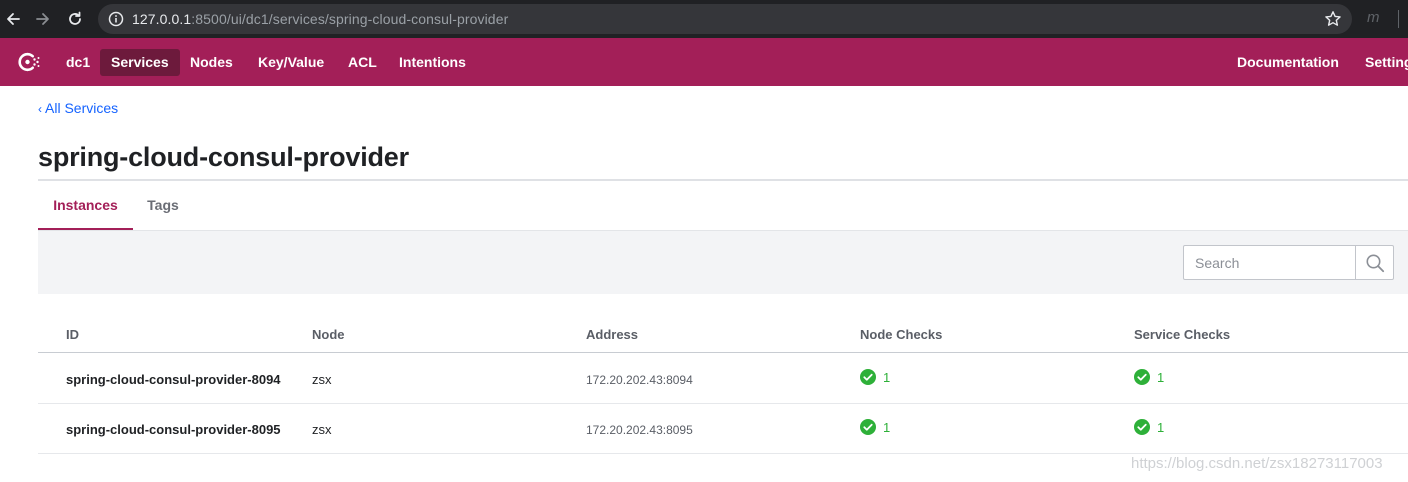 The image size is (1408, 482). What do you see at coordinates (1373, 17) in the screenshot?
I see `profile-avatar: m` at bounding box center [1373, 17].